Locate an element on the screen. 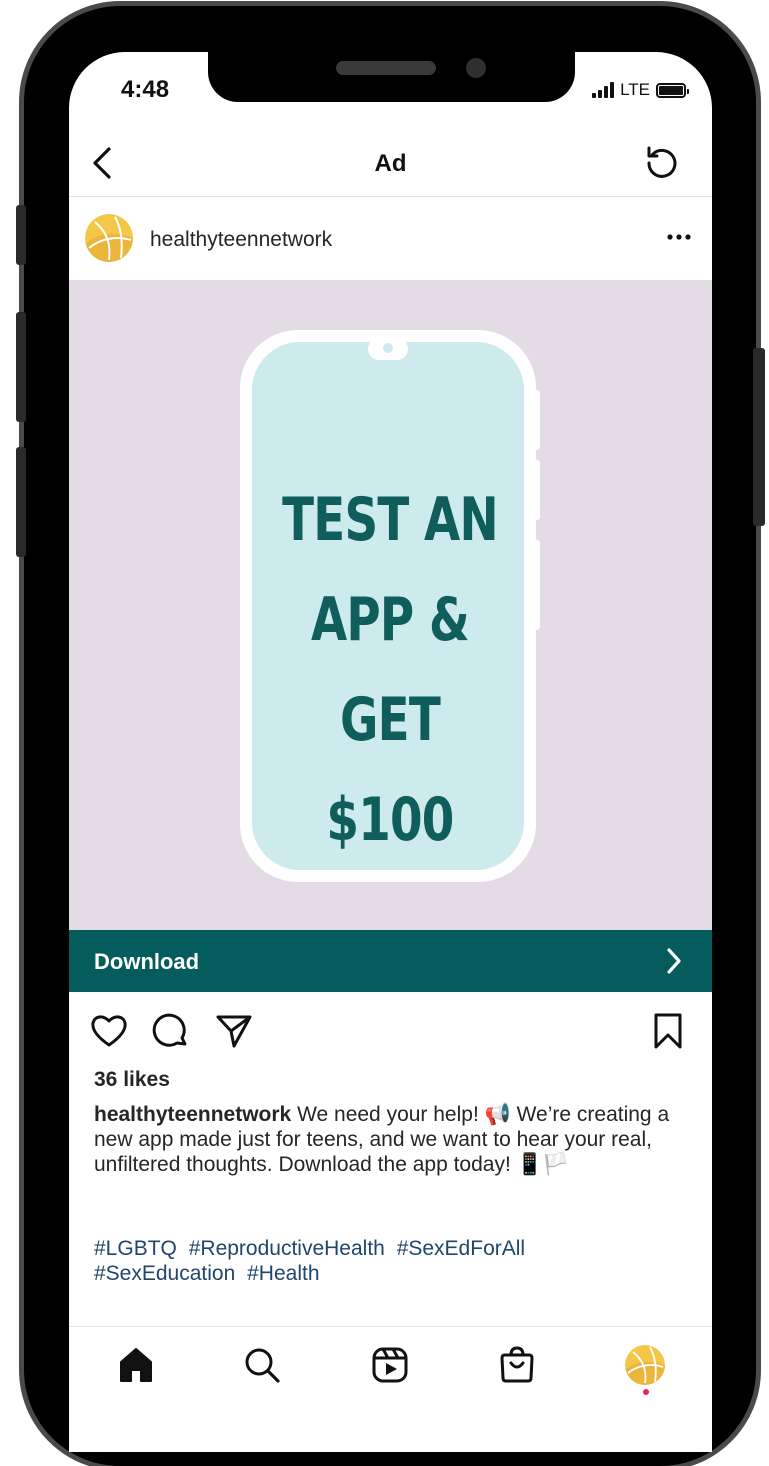 The height and width of the screenshot is (1466, 769). post-header: healthyteennetwork is located at coordinates (390, 238).